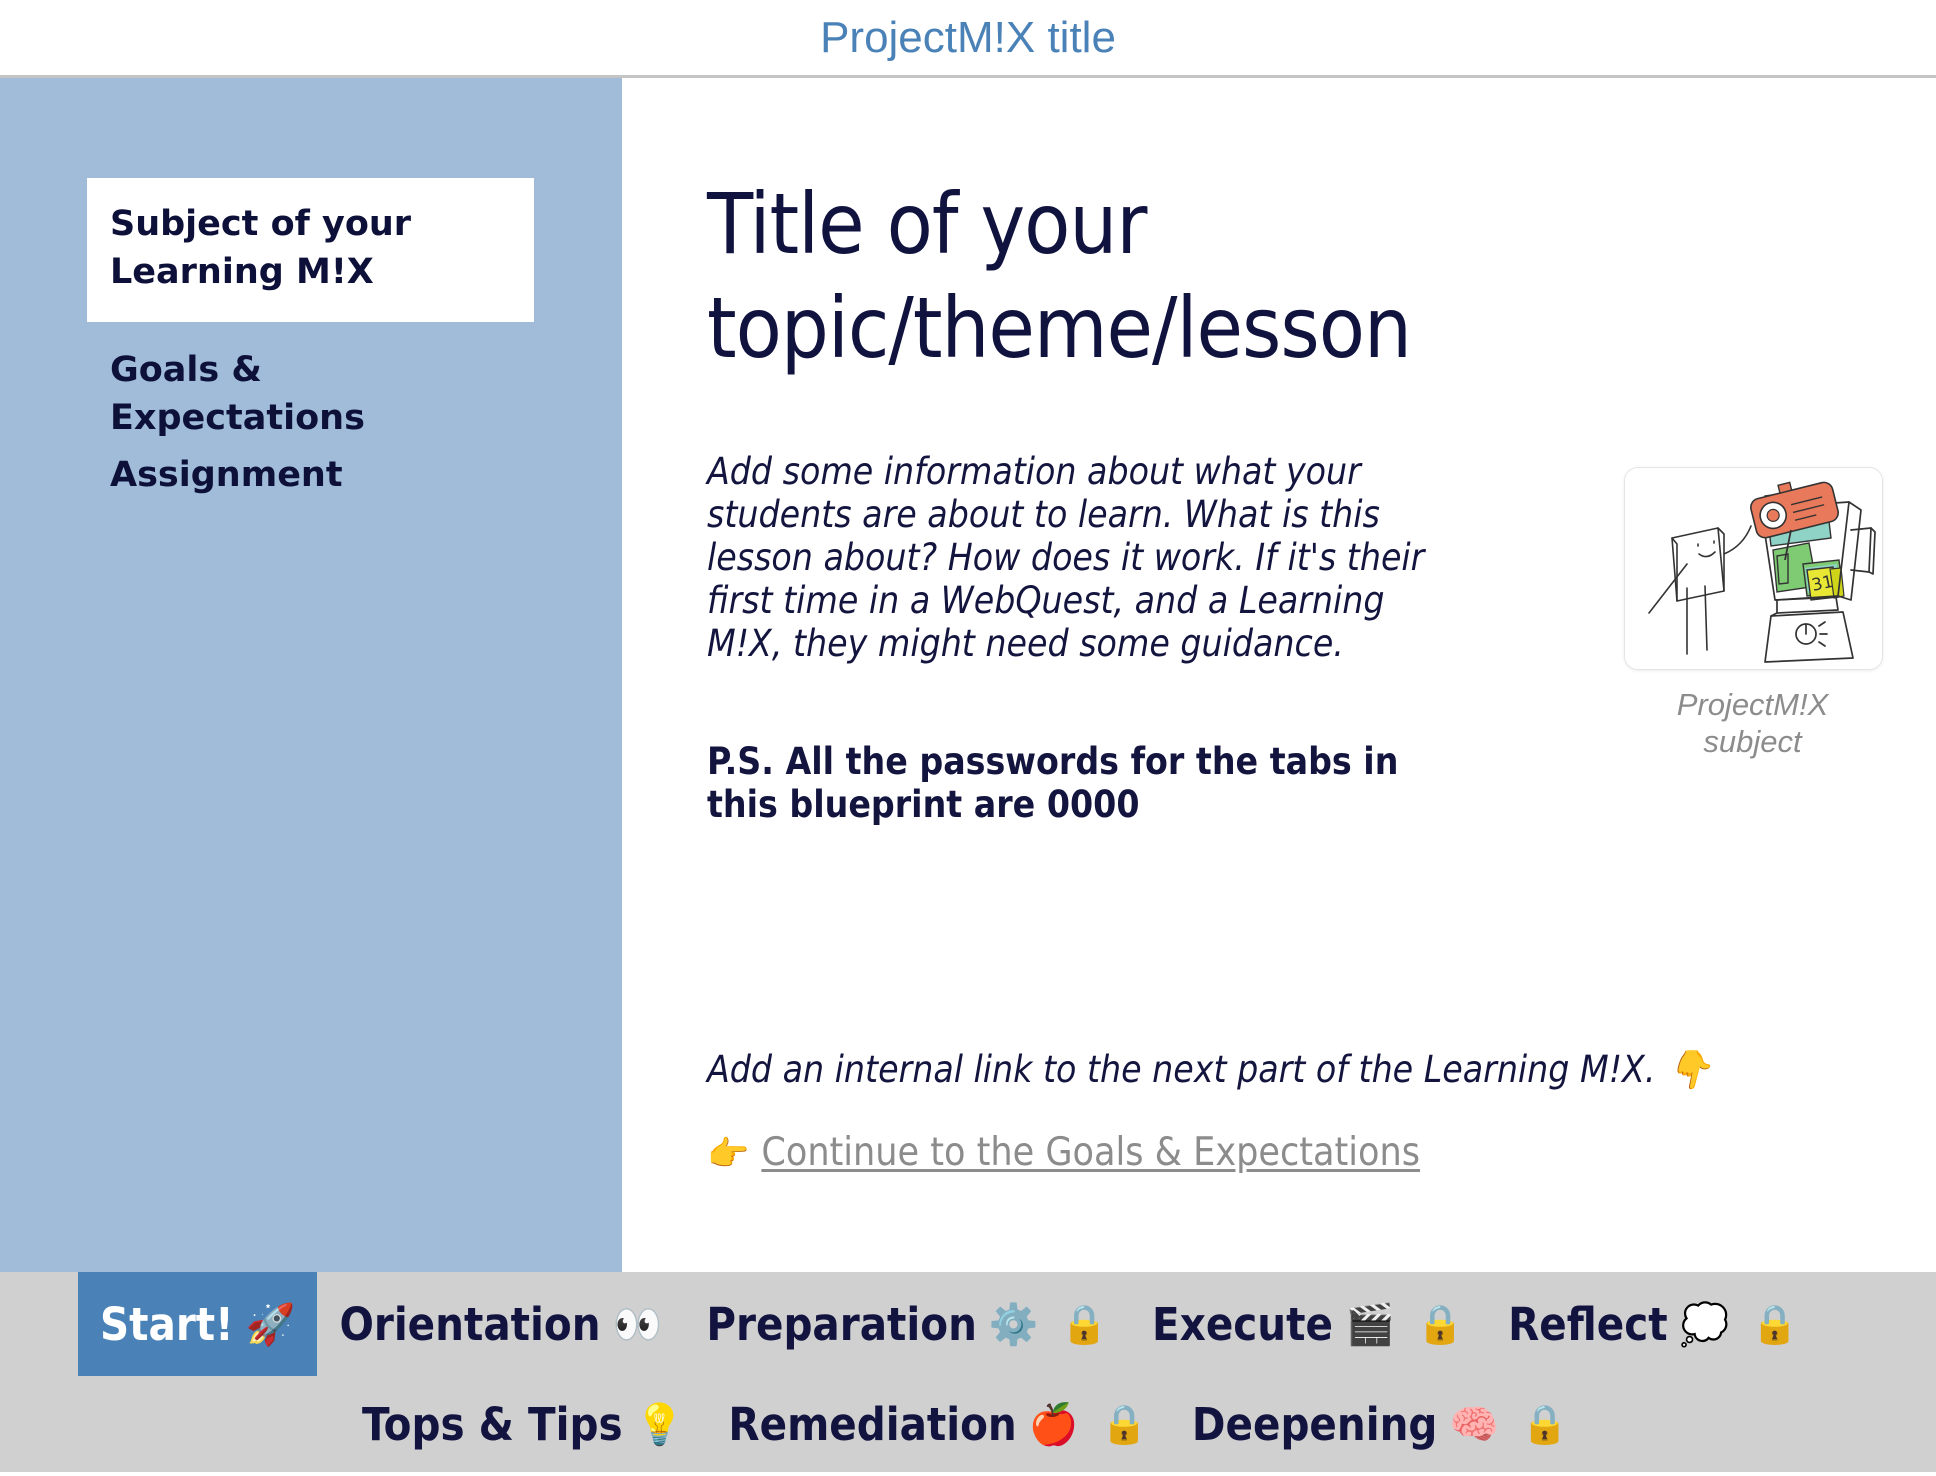  What do you see at coordinates (637, 1324) in the screenshot?
I see `eyes-icon: 👀` at bounding box center [637, 1324].